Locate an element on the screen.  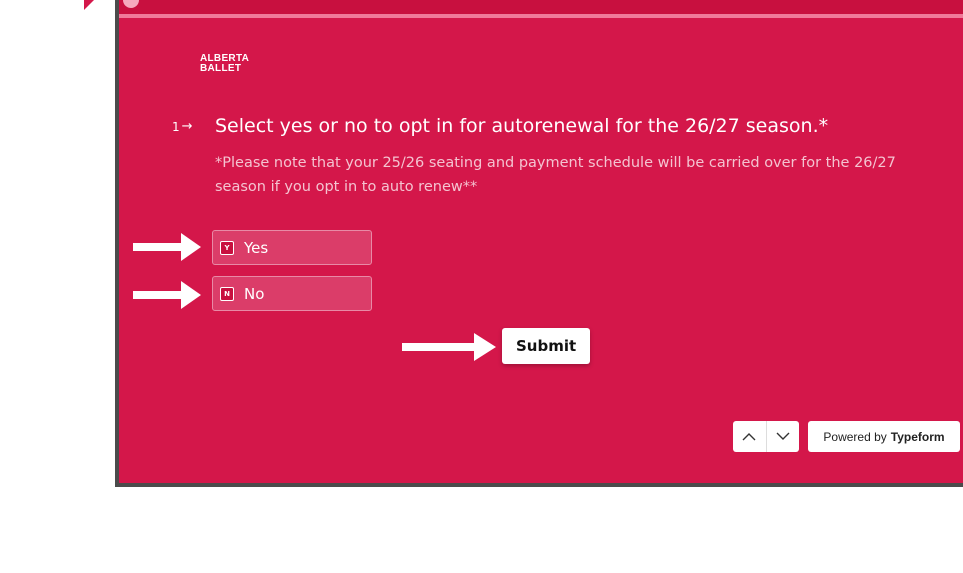
form-top-bar is located at coordinates (541, 9).